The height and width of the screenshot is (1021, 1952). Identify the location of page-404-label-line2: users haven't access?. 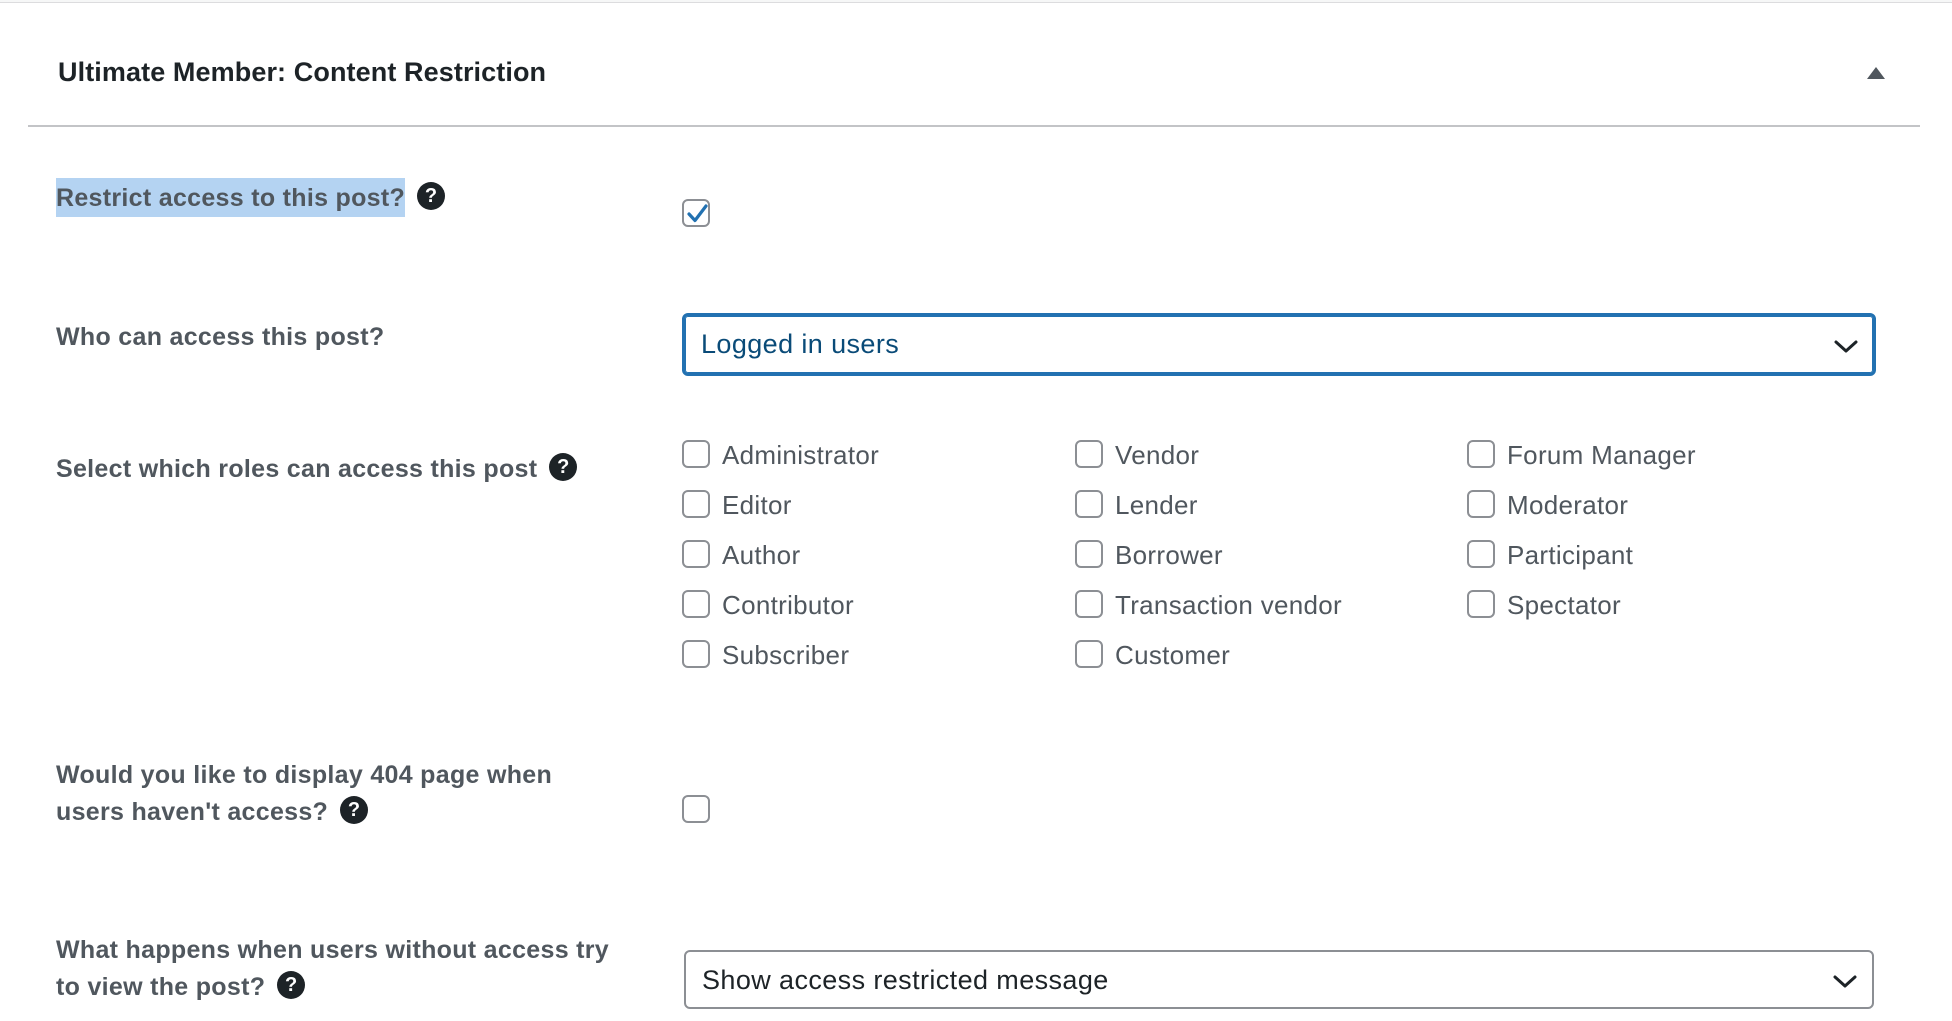
(192, 812).